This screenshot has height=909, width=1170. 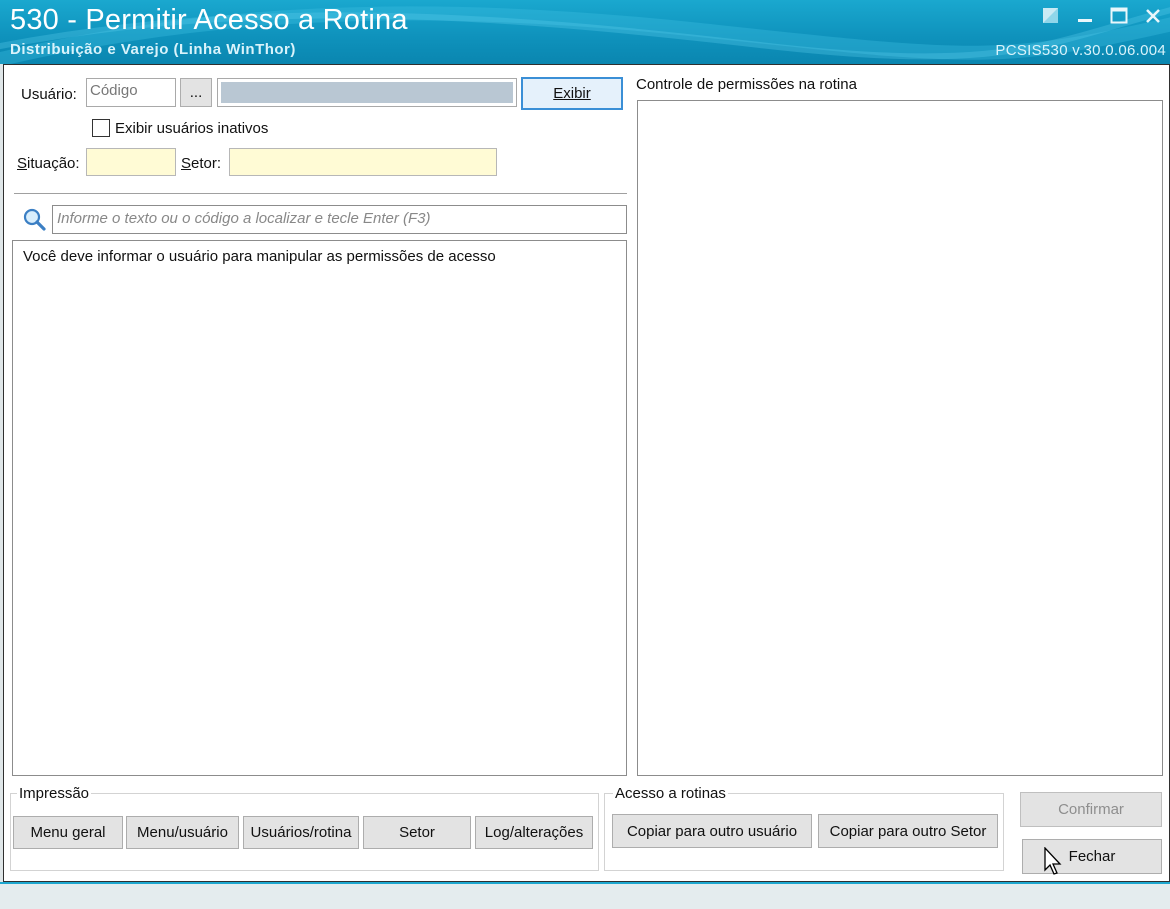 I want to click on exibir-inativos-checkbox, so click(x=101, y=128).